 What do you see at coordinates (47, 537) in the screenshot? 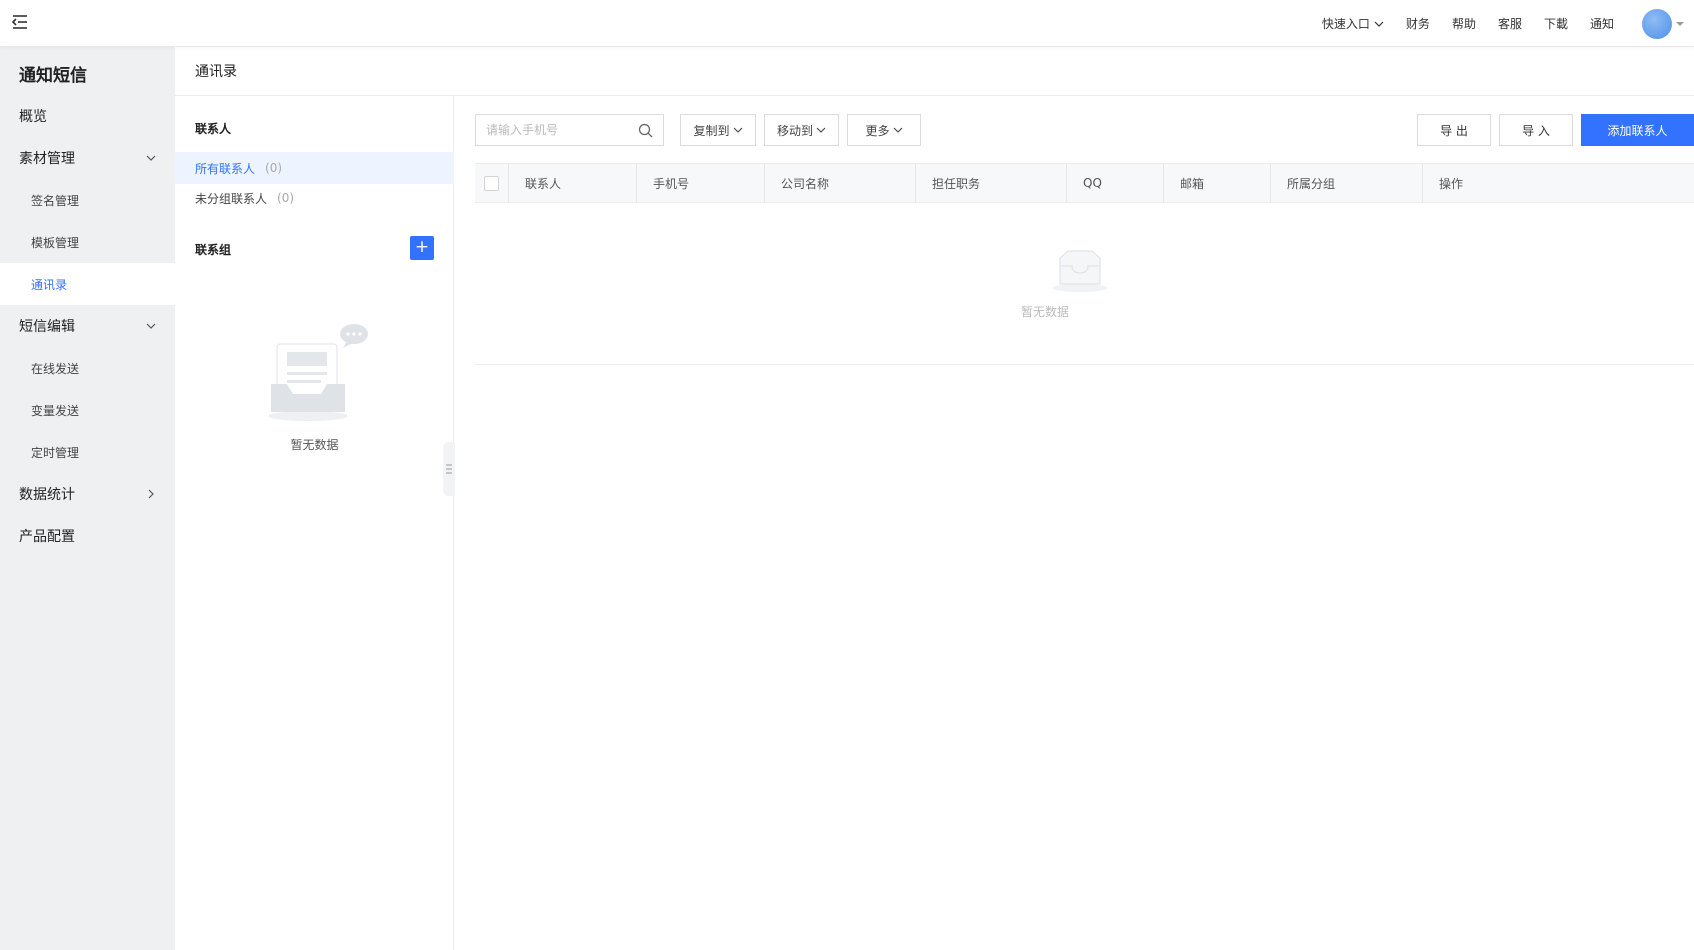
I see `sidebar-item-label: 产品配置` at bounding box center [47, 537].